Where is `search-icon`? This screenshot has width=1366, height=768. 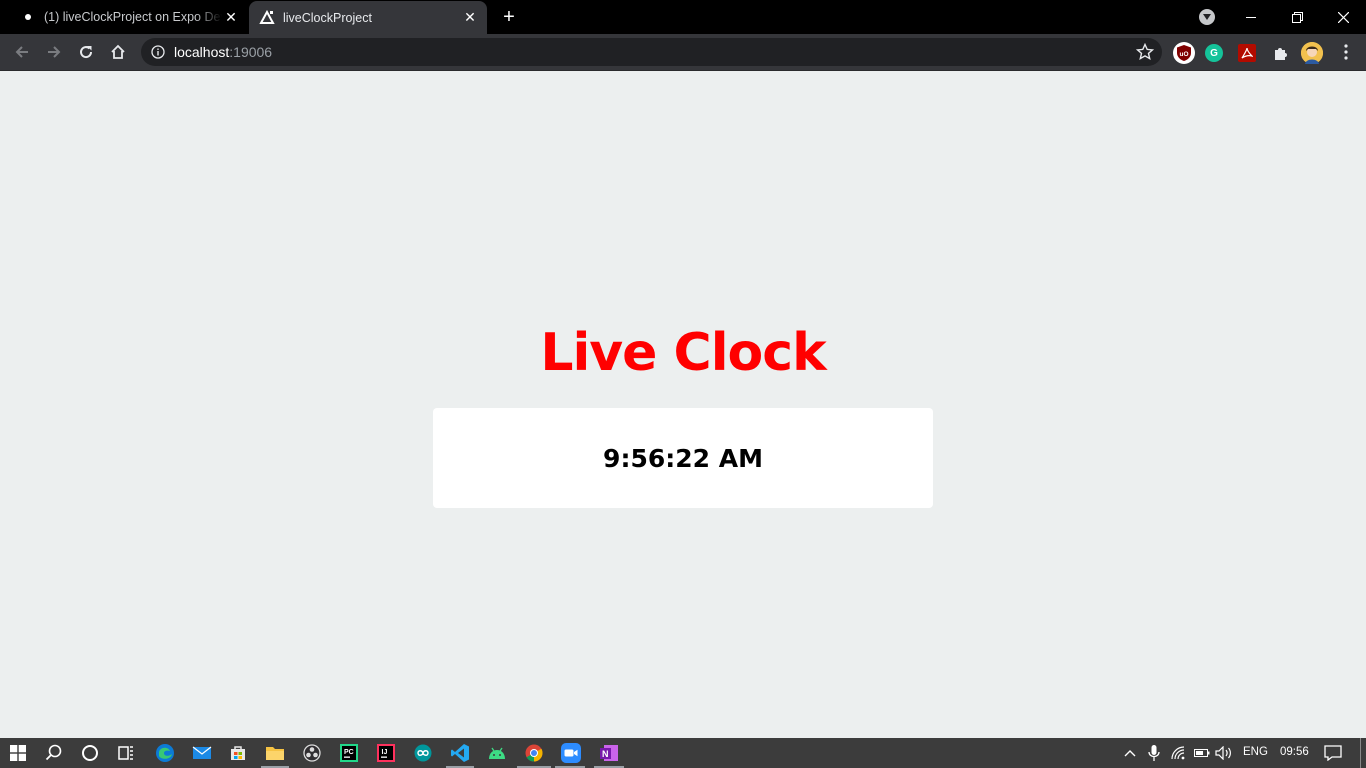 search-icon is located at coordinates (54, 753).